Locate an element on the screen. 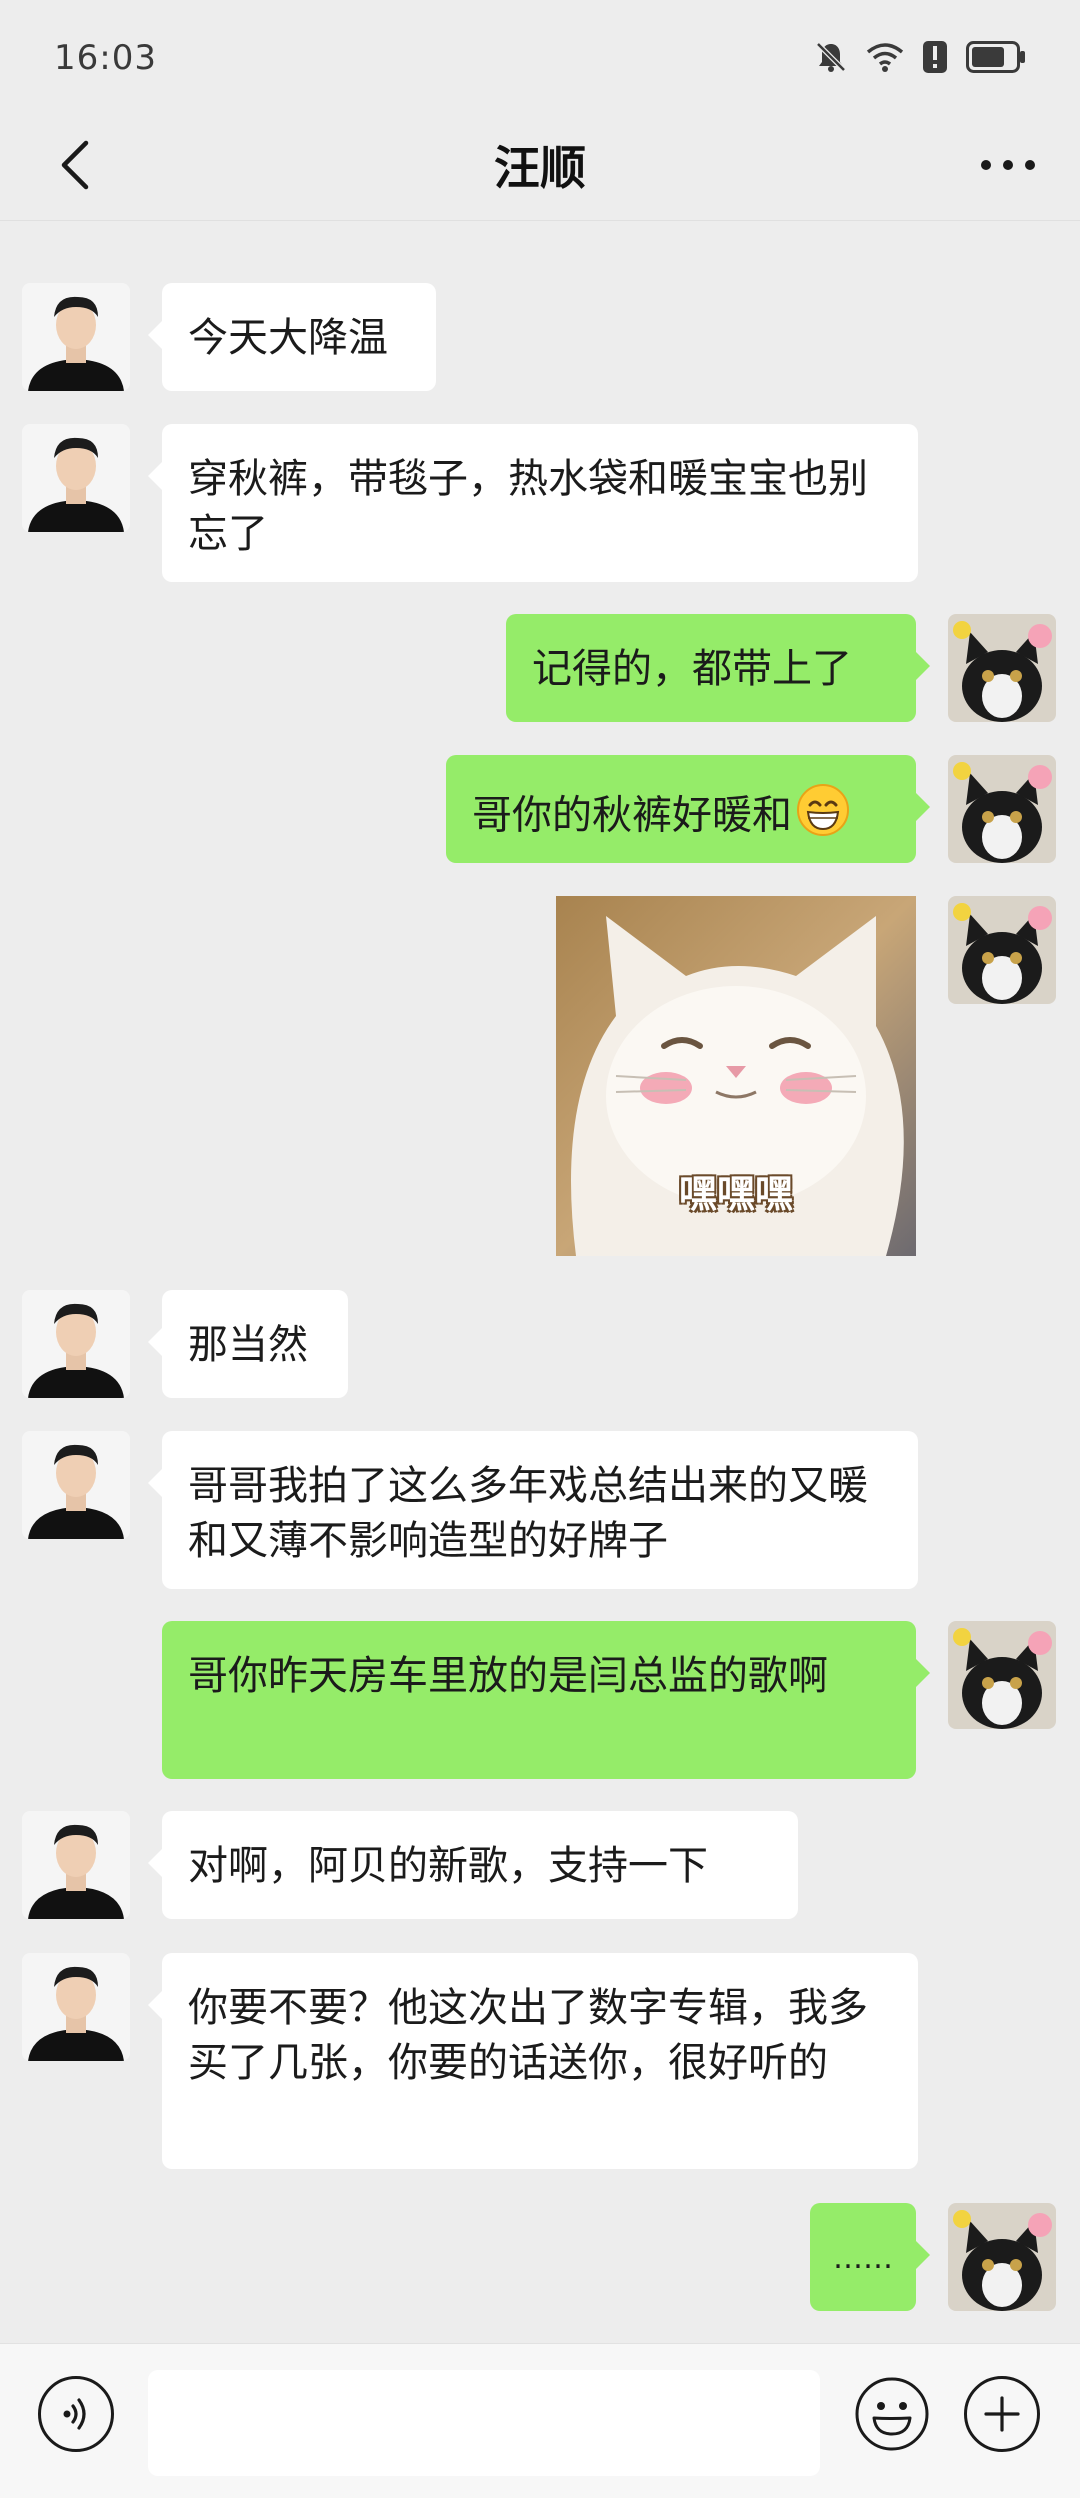 The image size is (1080, 2498). sticker-message: 嘿嘿嘿 is located at coordinates (736, 1076).